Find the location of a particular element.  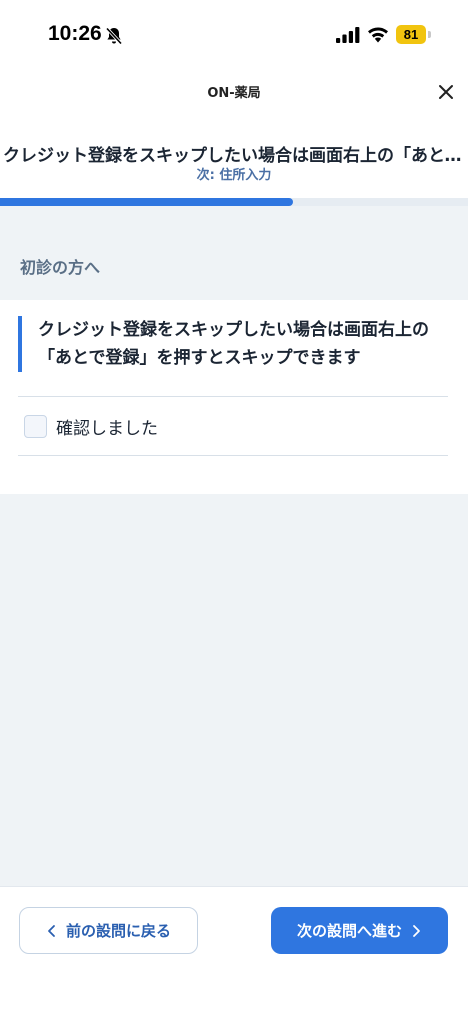

confirm-checkbox-row: 確認しました is located at coordinates (91, 426).